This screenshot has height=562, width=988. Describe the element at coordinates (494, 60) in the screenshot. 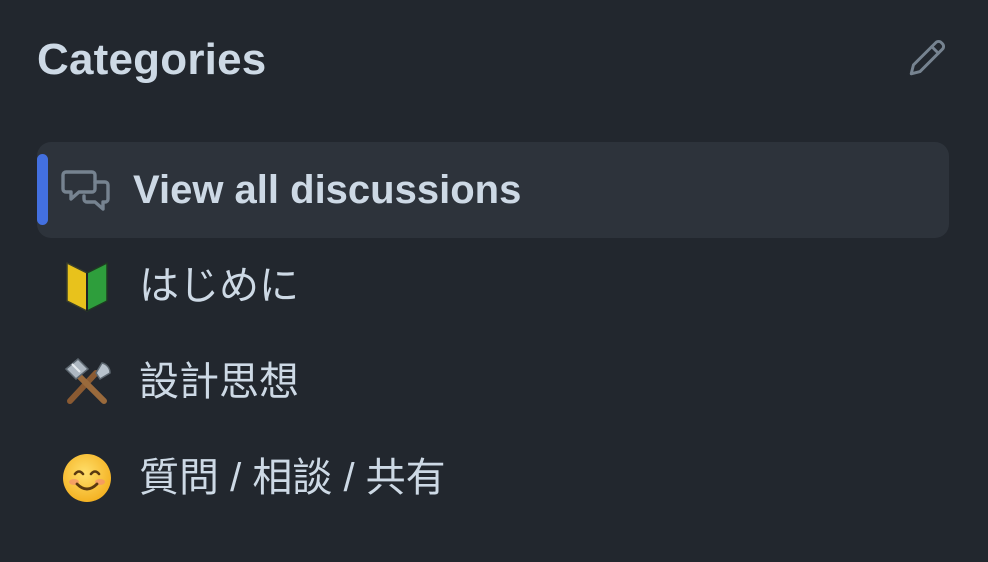

I see `categories-header: Categories` at that location.